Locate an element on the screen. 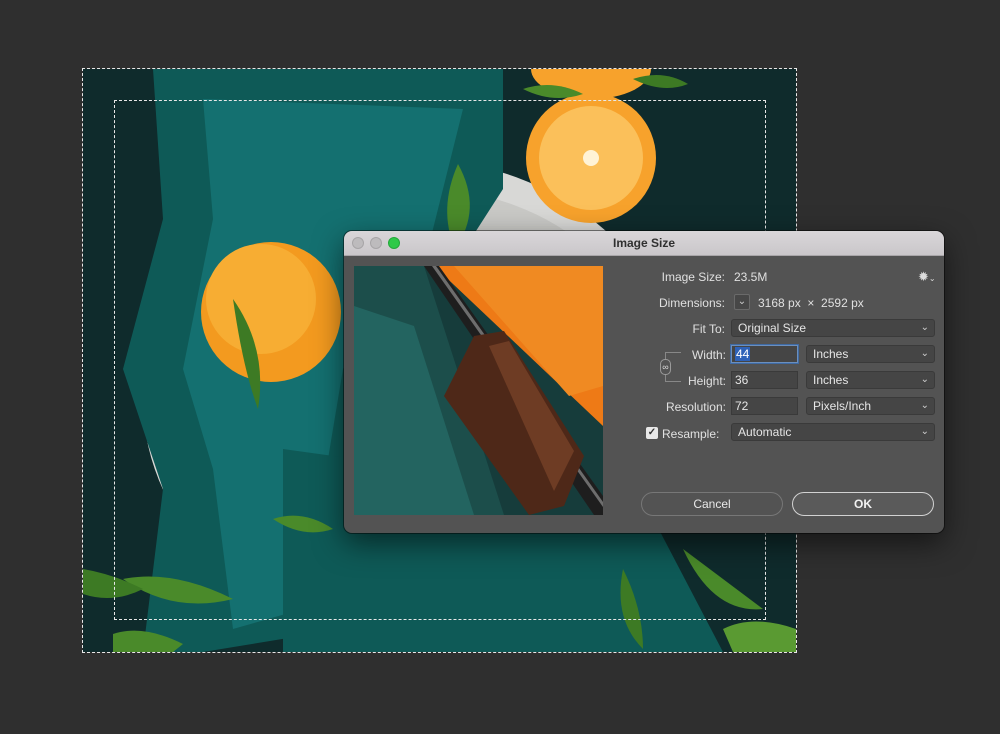 Image resolution: width=1000 pixels, height=734 pixels. width-input: 44 is located at coordinates (764, 354).